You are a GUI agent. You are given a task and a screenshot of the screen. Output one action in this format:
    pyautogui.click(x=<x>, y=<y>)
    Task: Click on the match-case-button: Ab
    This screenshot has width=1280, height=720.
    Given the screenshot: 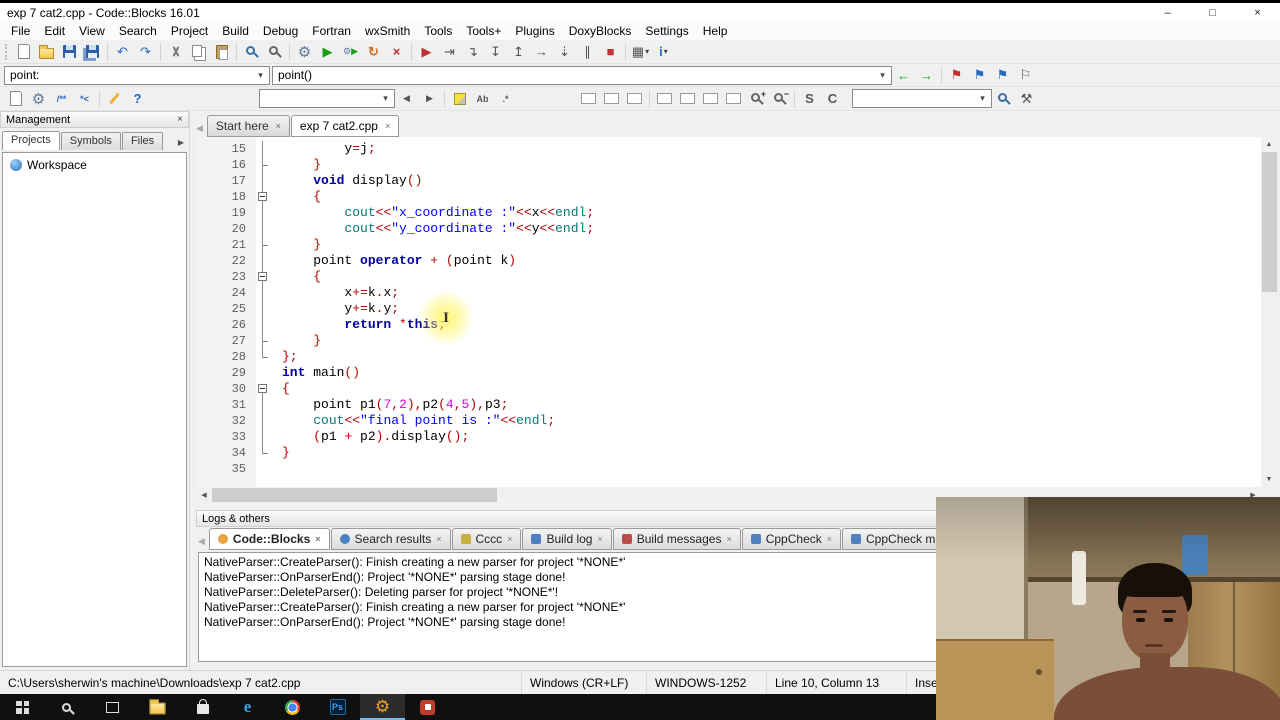 What is the action you would take?
    pyautogui.click(x=482, y=99)
    